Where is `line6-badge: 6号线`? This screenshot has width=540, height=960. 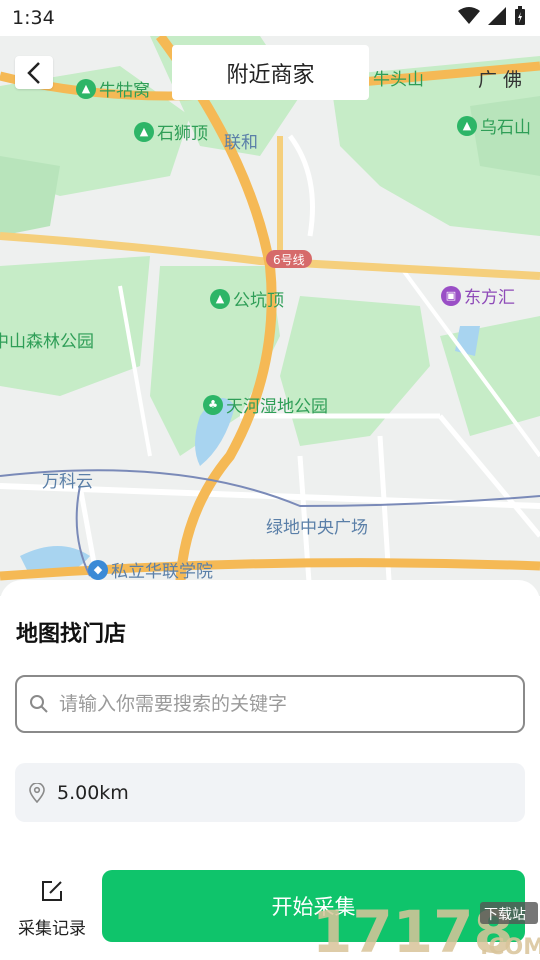 line6-badge: 6号线 is located at coordinates (289, 260).